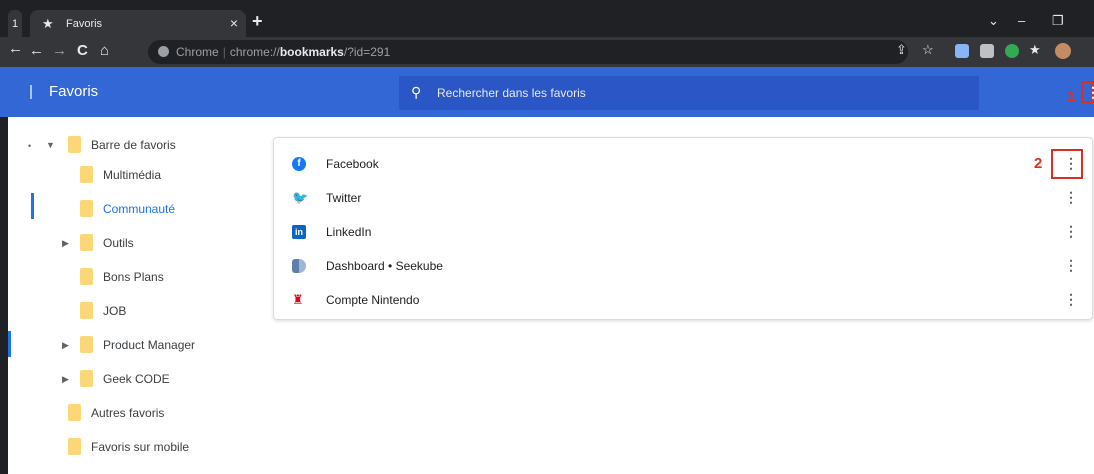 The image size is (1094, 474). Describe the element at coordinates (32, 206) in the screenshot. I see `selection-indicator` at that location.